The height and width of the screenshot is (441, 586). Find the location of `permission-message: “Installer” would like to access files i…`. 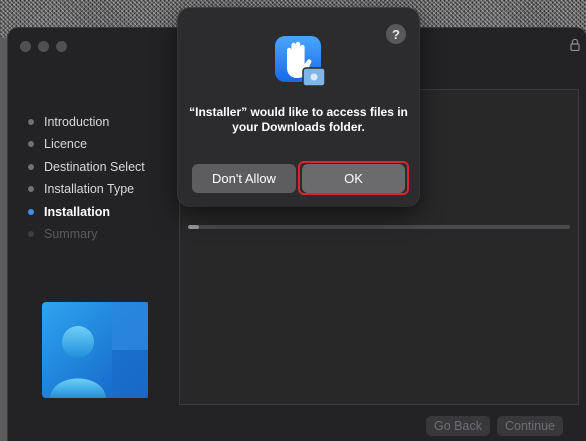

permission-message: “Installer” would like to access files i… is located at coordinates (298, 119).